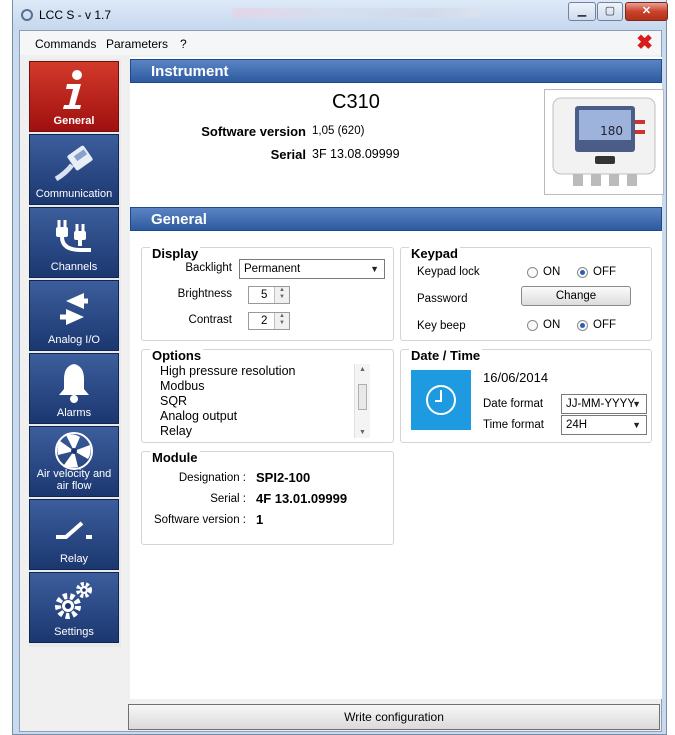 Image resolution: width=675 pixels, height=735 pixels. What do you see at coordinates (396, 219) in the screenshot?
I see `general-header: General` at bounding box center [396, 219].